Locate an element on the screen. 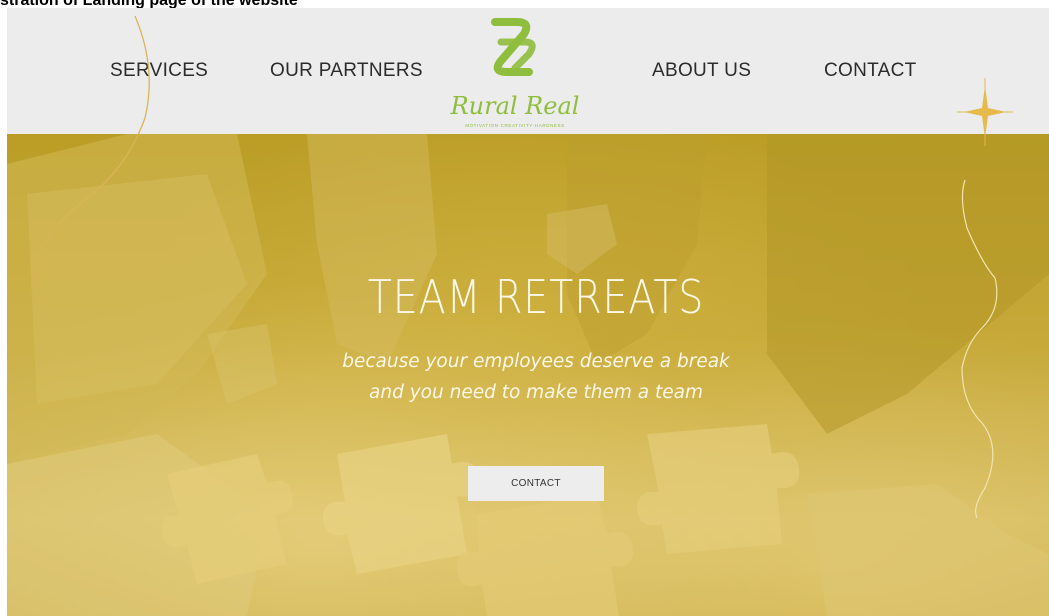  logo-mark-icon is located at coordinates (513, 47).